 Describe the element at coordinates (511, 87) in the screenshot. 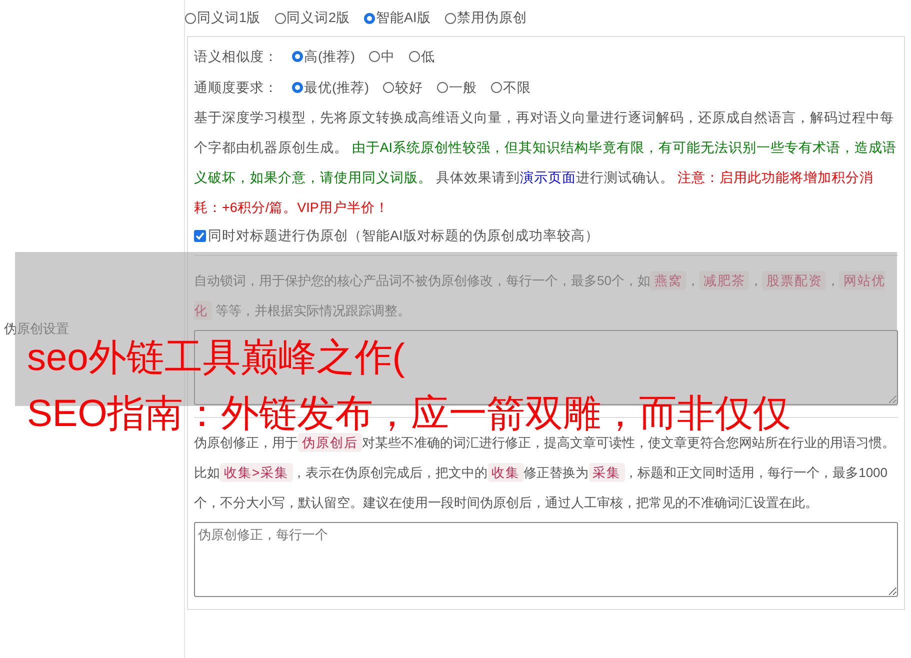

I see `radio-option: 不限` at that location.